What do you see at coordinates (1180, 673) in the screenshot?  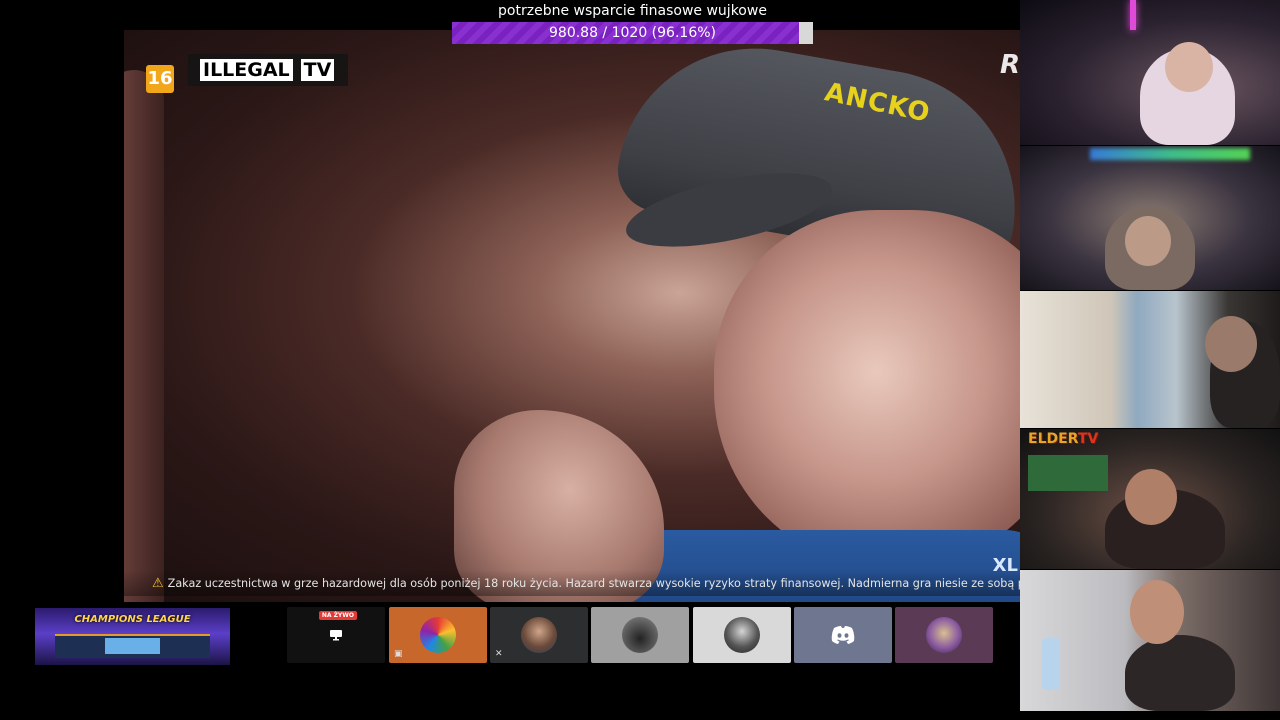 I see `webcam-5-person` at bounding box center [1180, 673].